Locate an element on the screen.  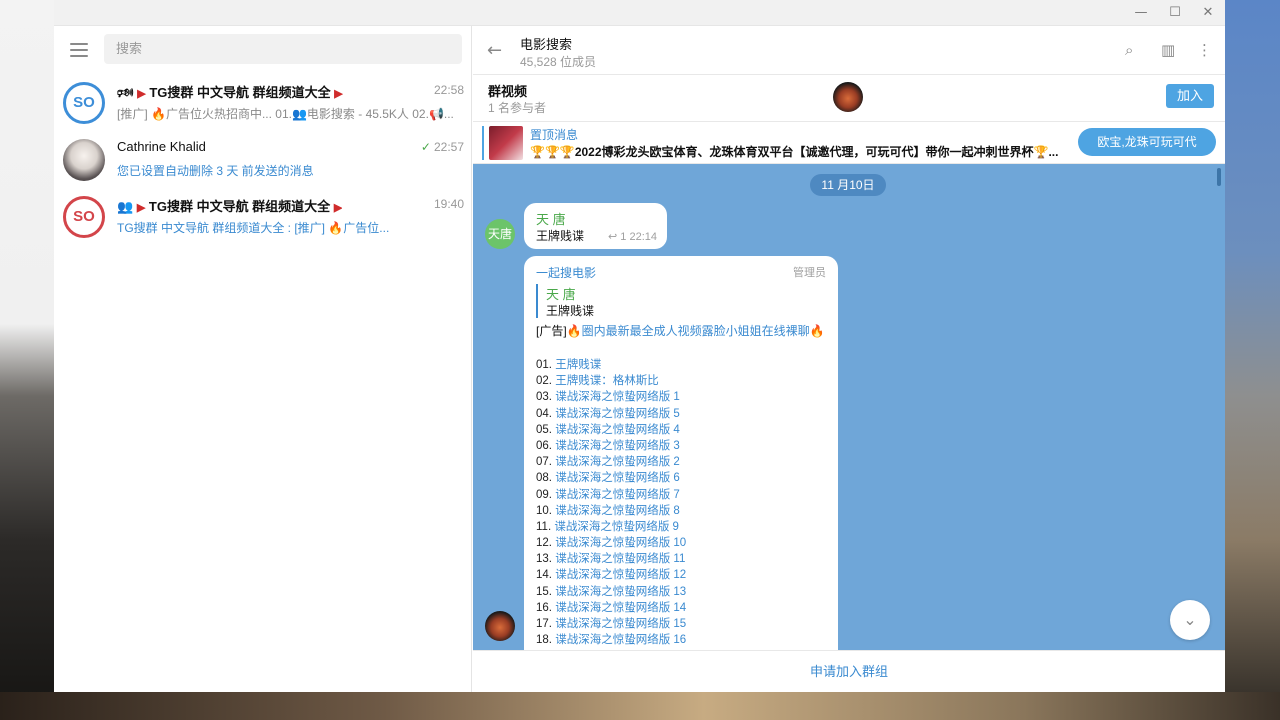
episode-link: 谍战深海之惊蛰网络版 4 is located at coordinates (617, 430).